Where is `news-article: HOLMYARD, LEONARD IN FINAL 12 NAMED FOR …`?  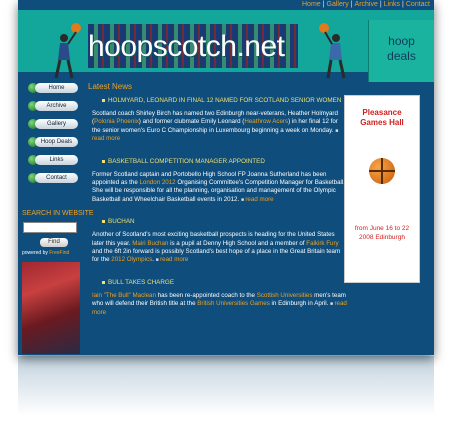
news-article: HOLMYARD, LEONARD IN FINAL 12 NAMED FOR … is located at coordinates (219, 120).